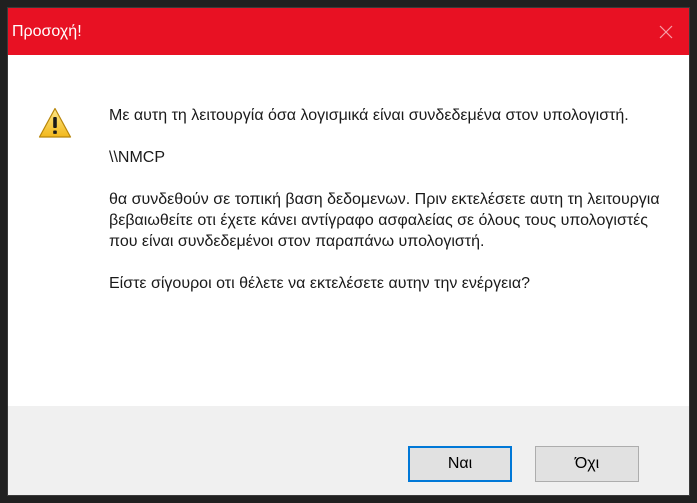  Describe the element at coordinates (47, 31) in the screenshot. I see `dialog-title: Προσοχή!` at that location.